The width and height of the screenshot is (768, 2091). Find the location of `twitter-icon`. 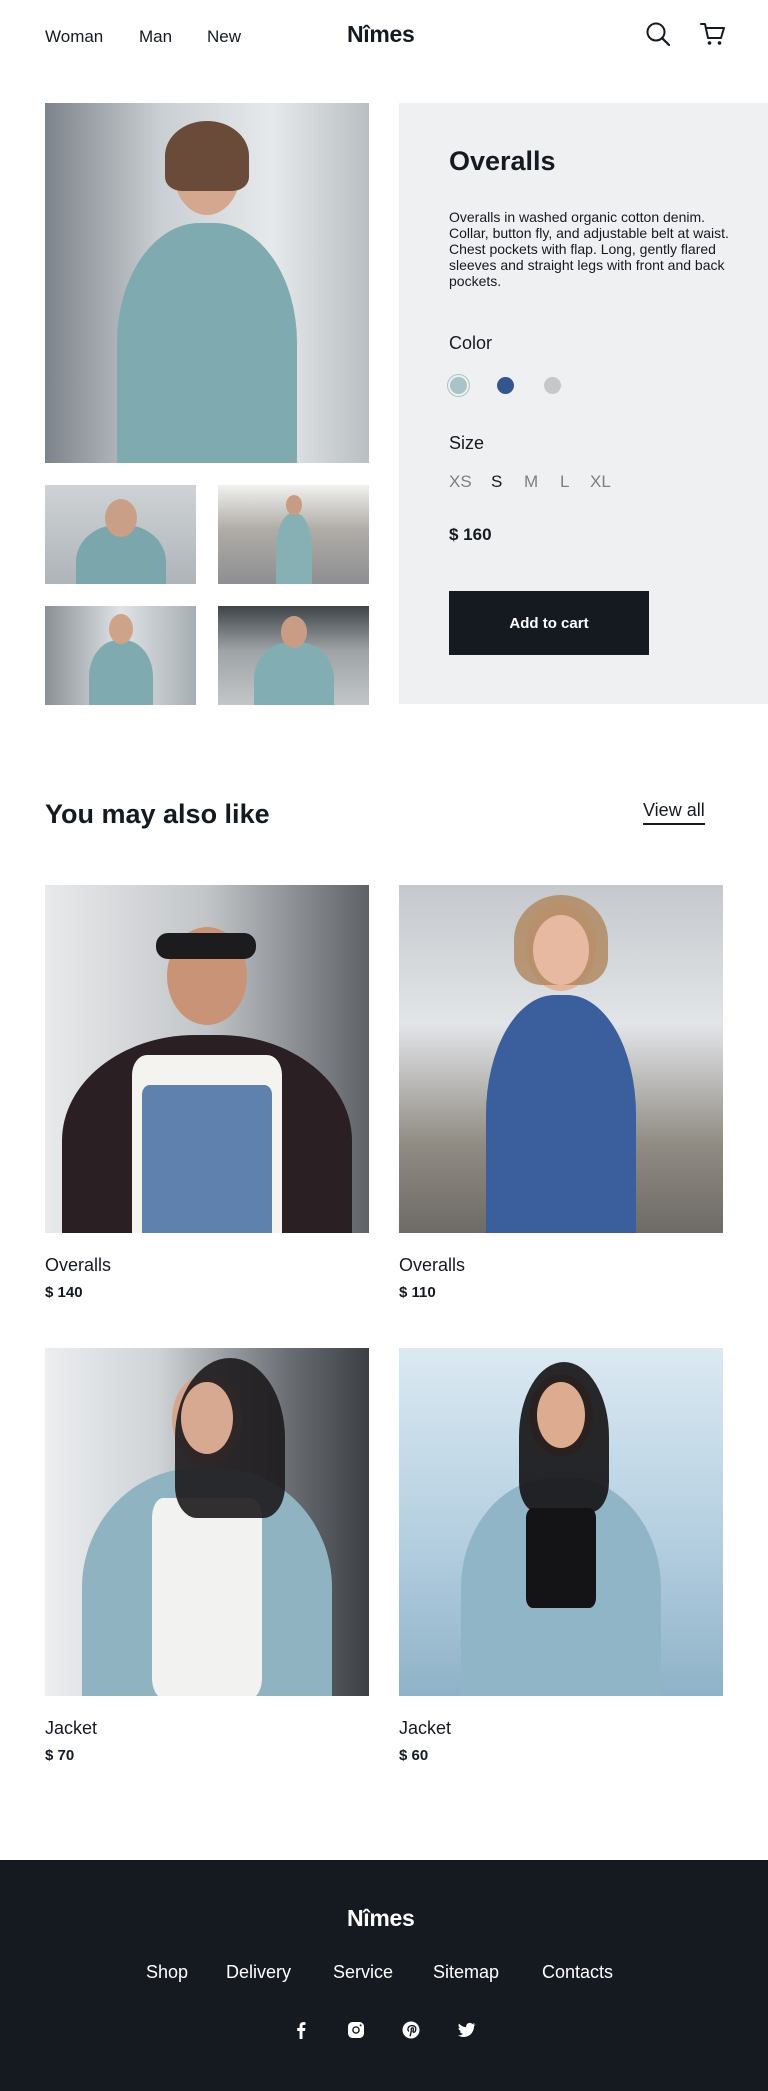

twitter-icon is located at coordinates (466, 2030).